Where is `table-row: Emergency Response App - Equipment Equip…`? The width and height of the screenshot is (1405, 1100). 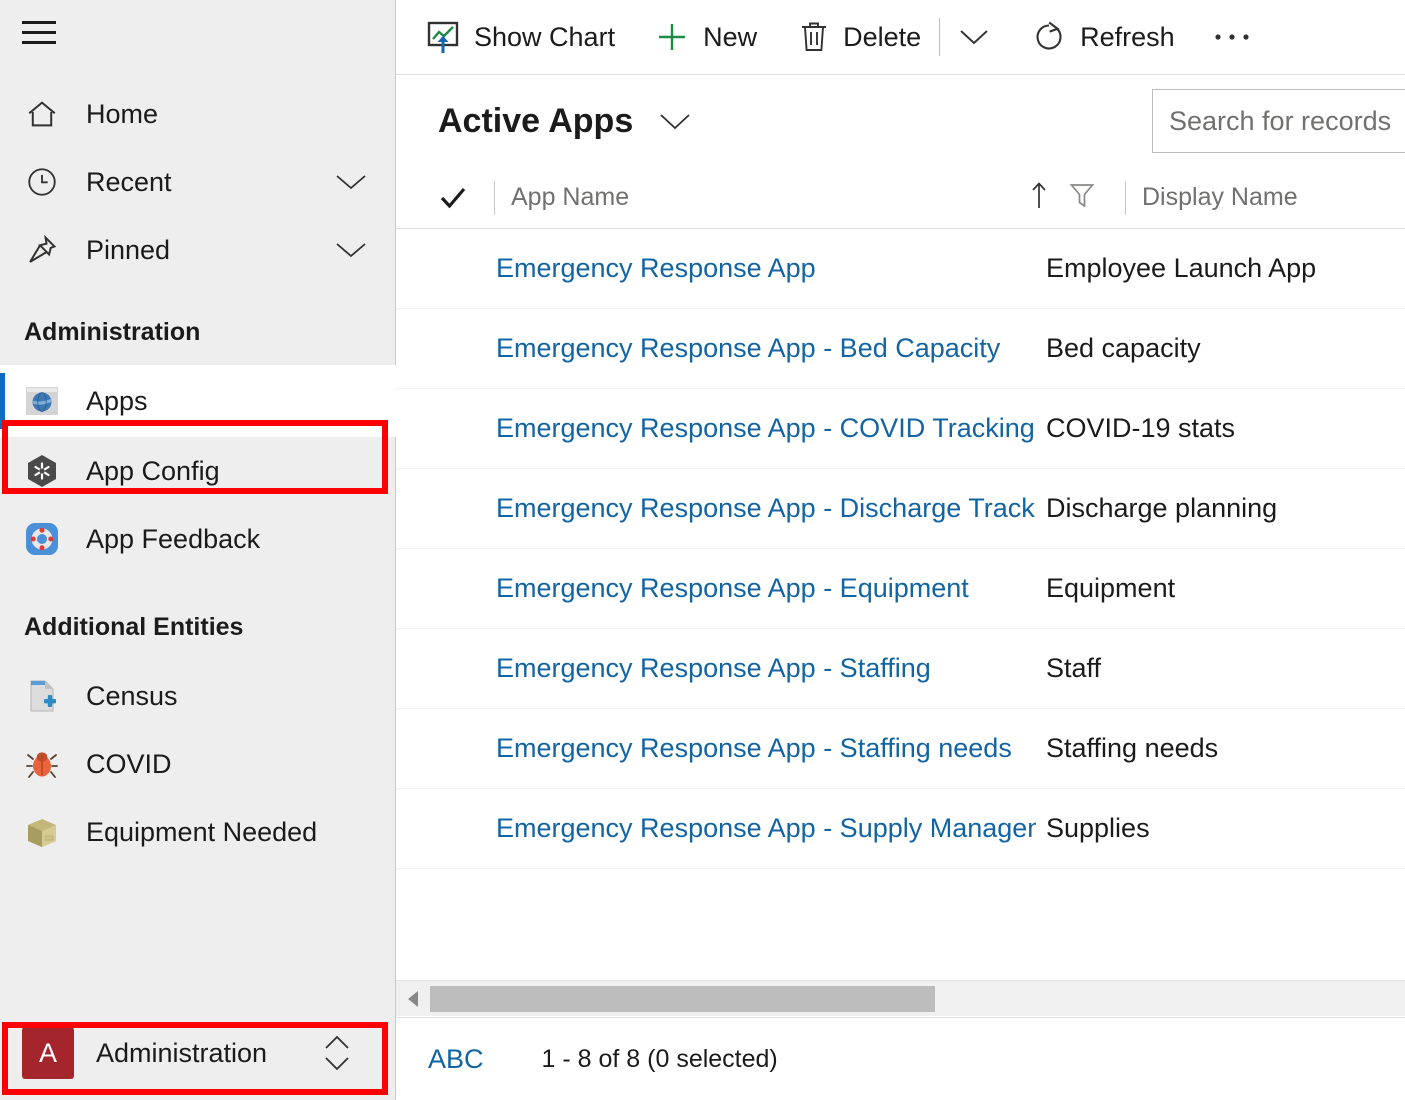
table-row: Emergency Response App - Equipment Equip… is located at coordinates (900, 589).